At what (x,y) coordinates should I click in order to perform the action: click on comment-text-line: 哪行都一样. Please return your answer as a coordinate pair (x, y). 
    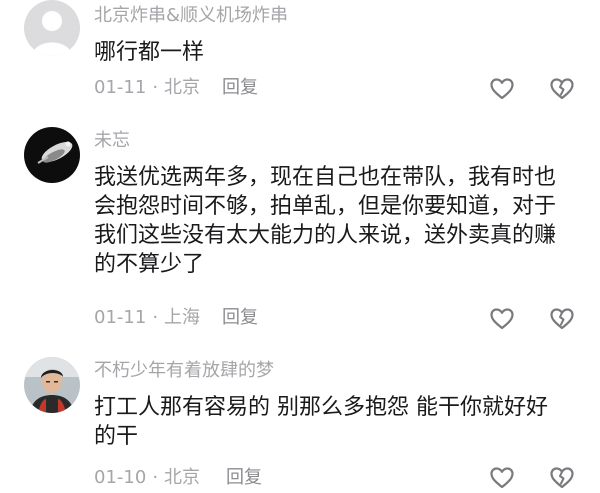
    Looking at the image, I should click on (149, 52).